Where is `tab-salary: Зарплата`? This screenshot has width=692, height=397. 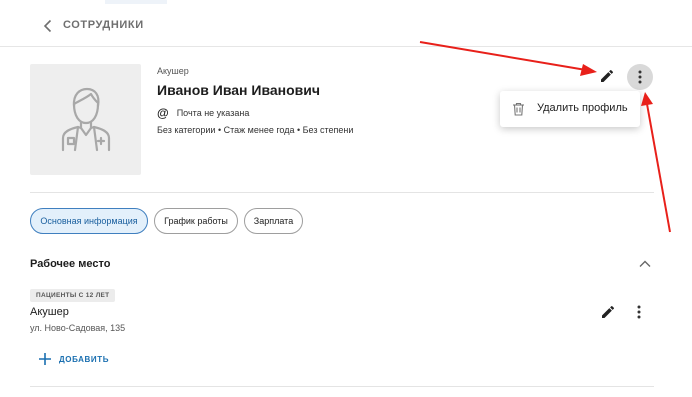
tab-salary: Зарплата is located at coordinates (273, 221).